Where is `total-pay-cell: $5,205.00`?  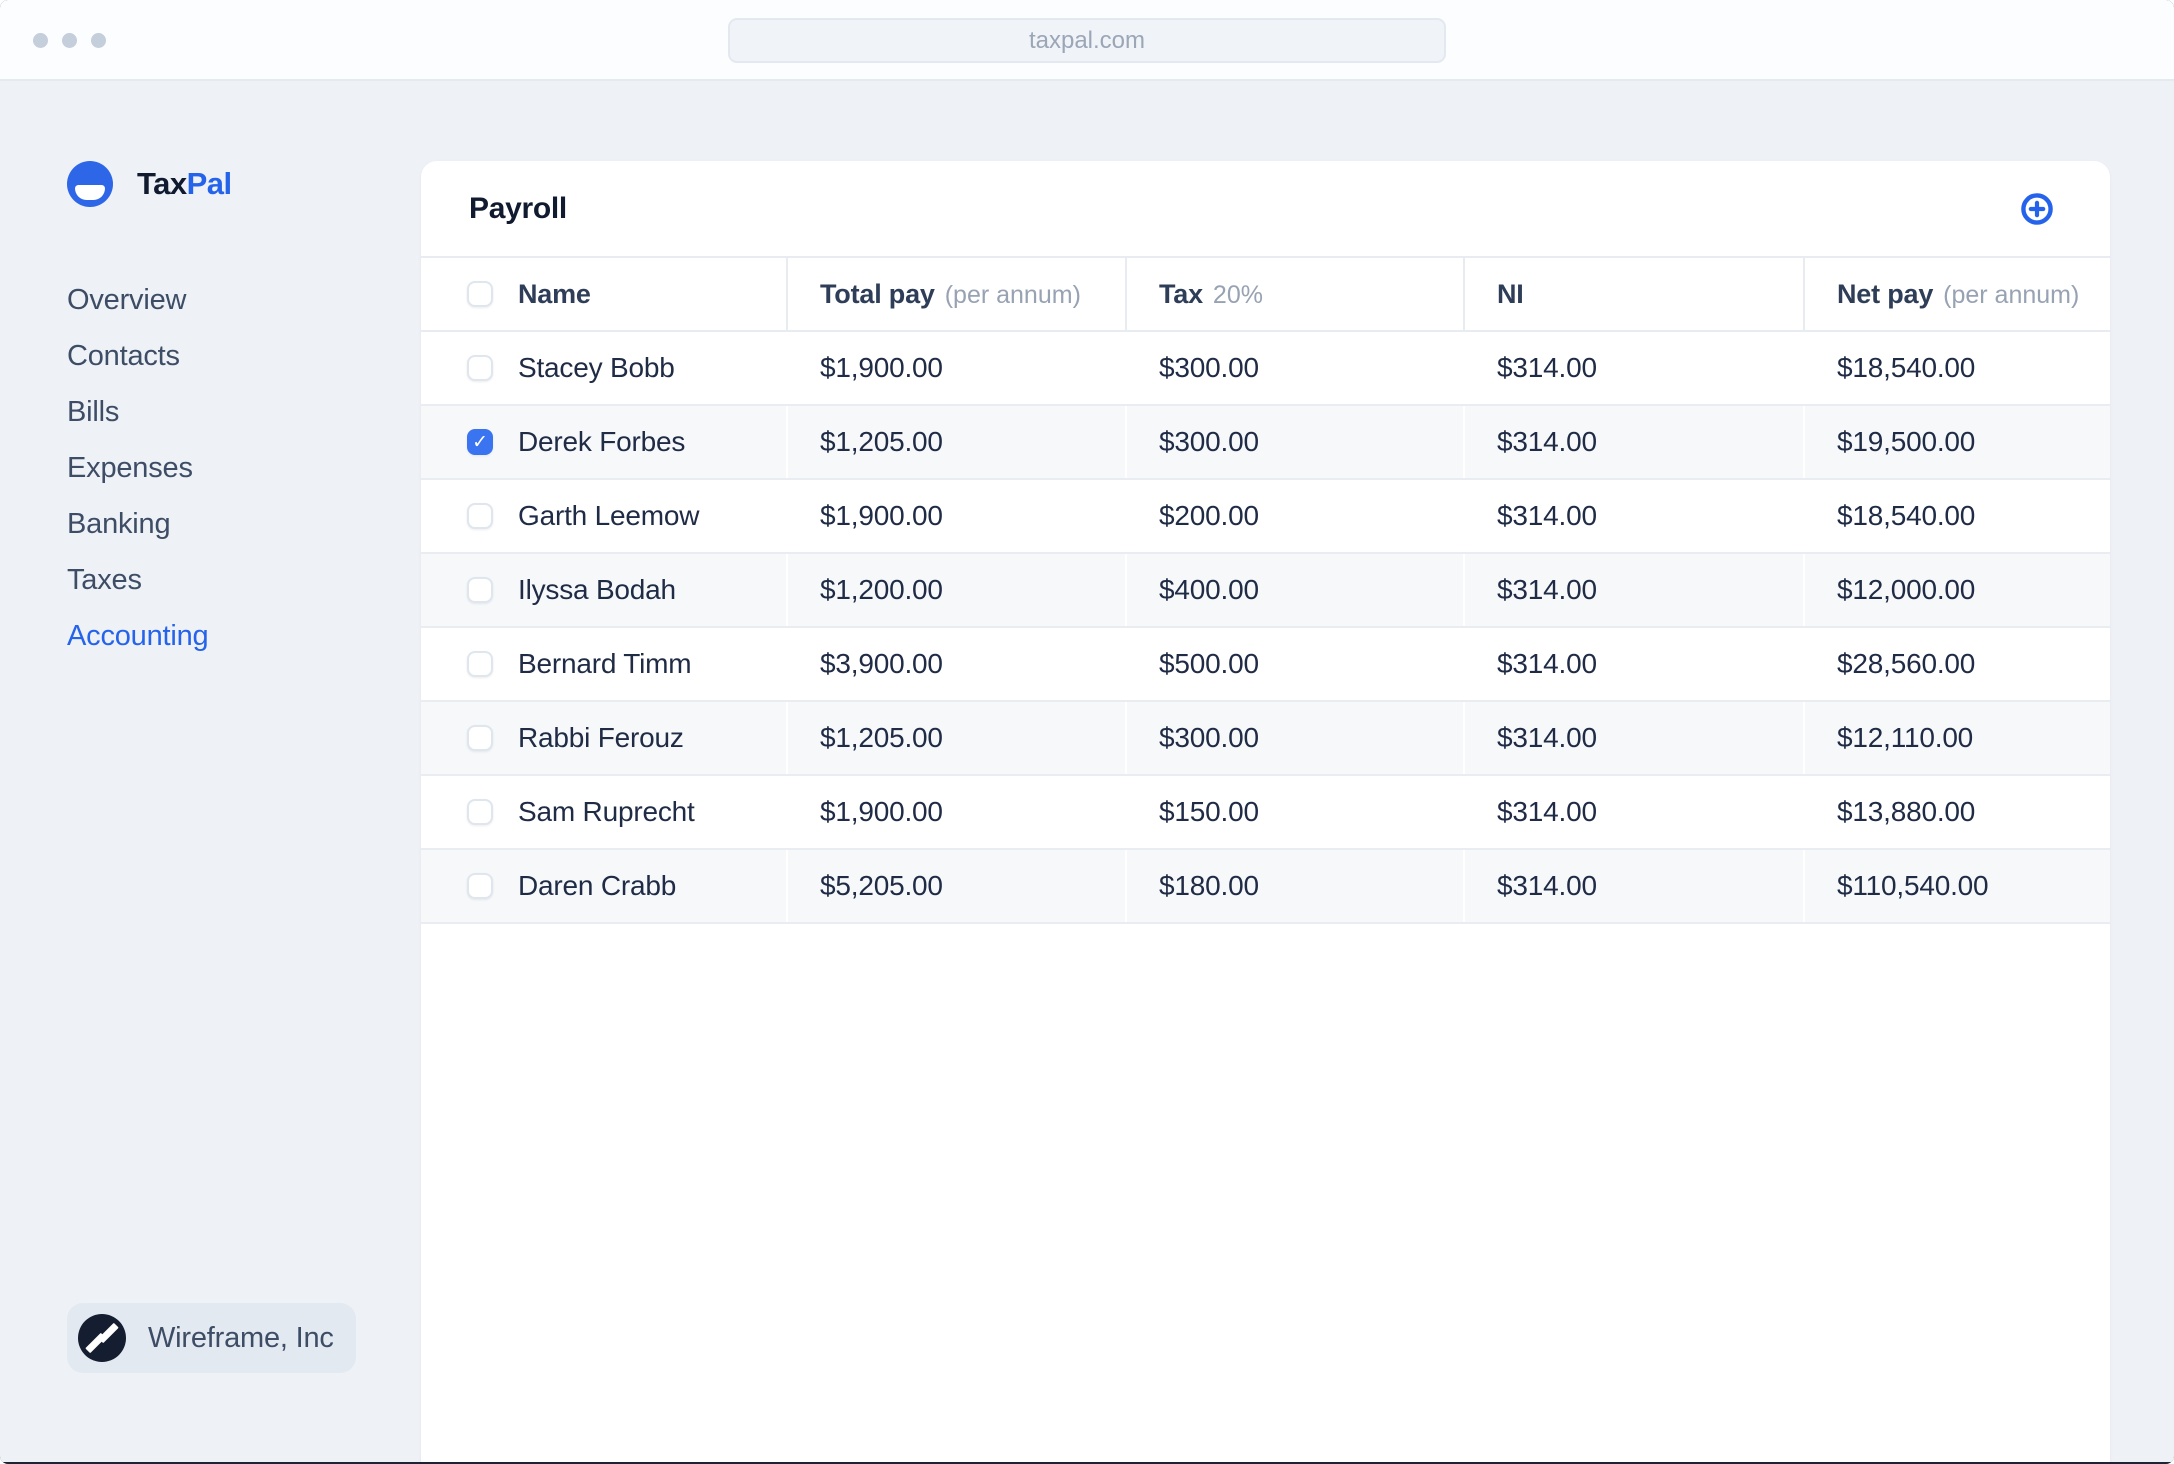 total-pay-cell: $5,205.00 is located at coordinates (956, 886).